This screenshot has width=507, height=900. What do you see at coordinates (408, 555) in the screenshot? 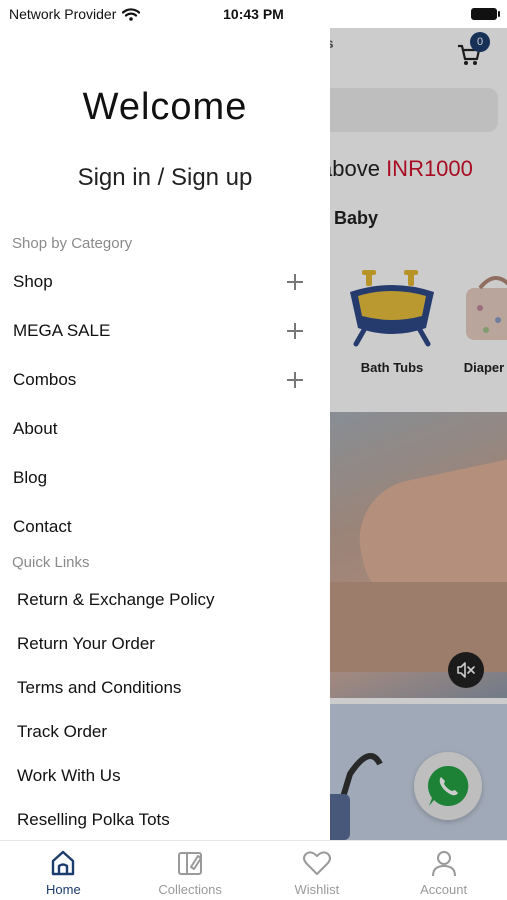
I see `promo-video` at bounding box center [408, 555].